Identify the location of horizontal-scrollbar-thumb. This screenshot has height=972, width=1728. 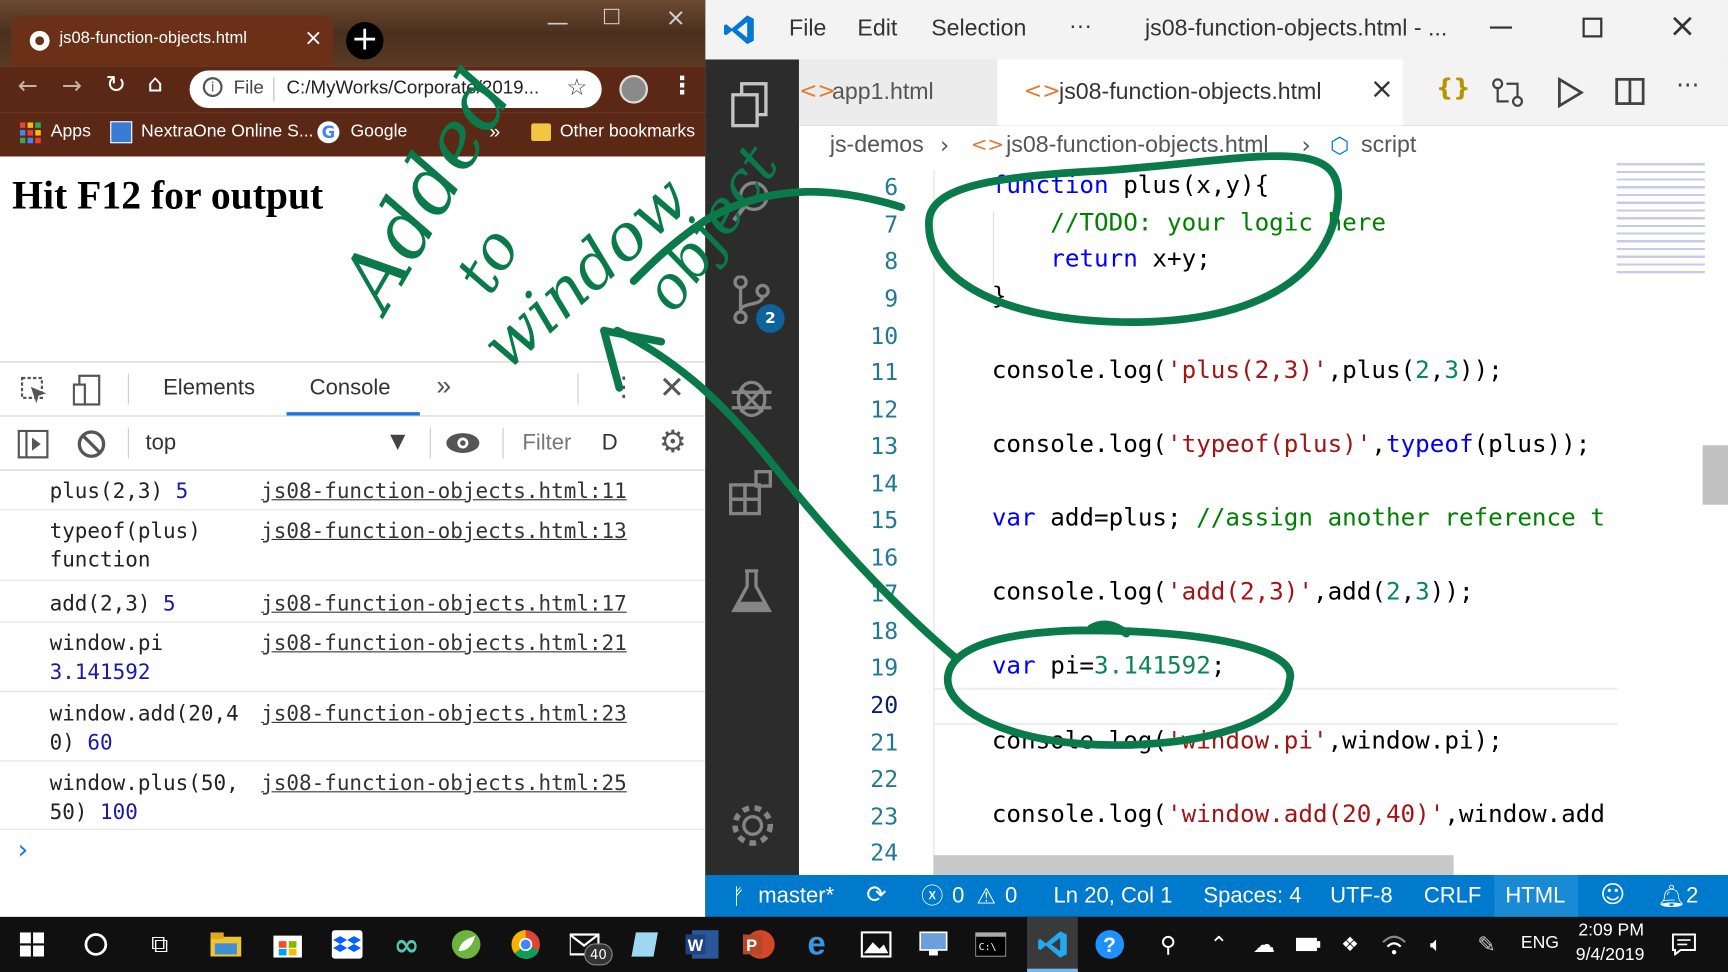
(1193, 865).